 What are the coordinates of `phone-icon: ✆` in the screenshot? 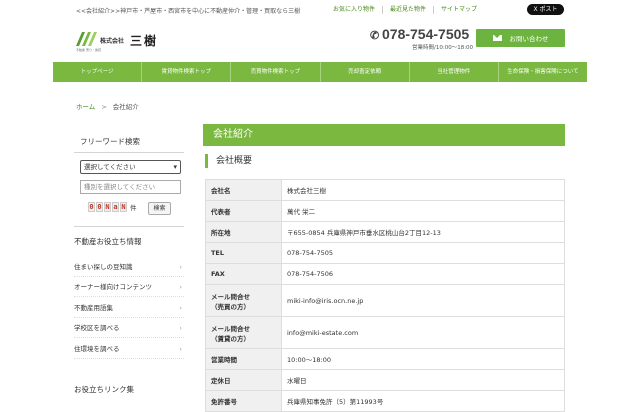 It's located at (375, 36).